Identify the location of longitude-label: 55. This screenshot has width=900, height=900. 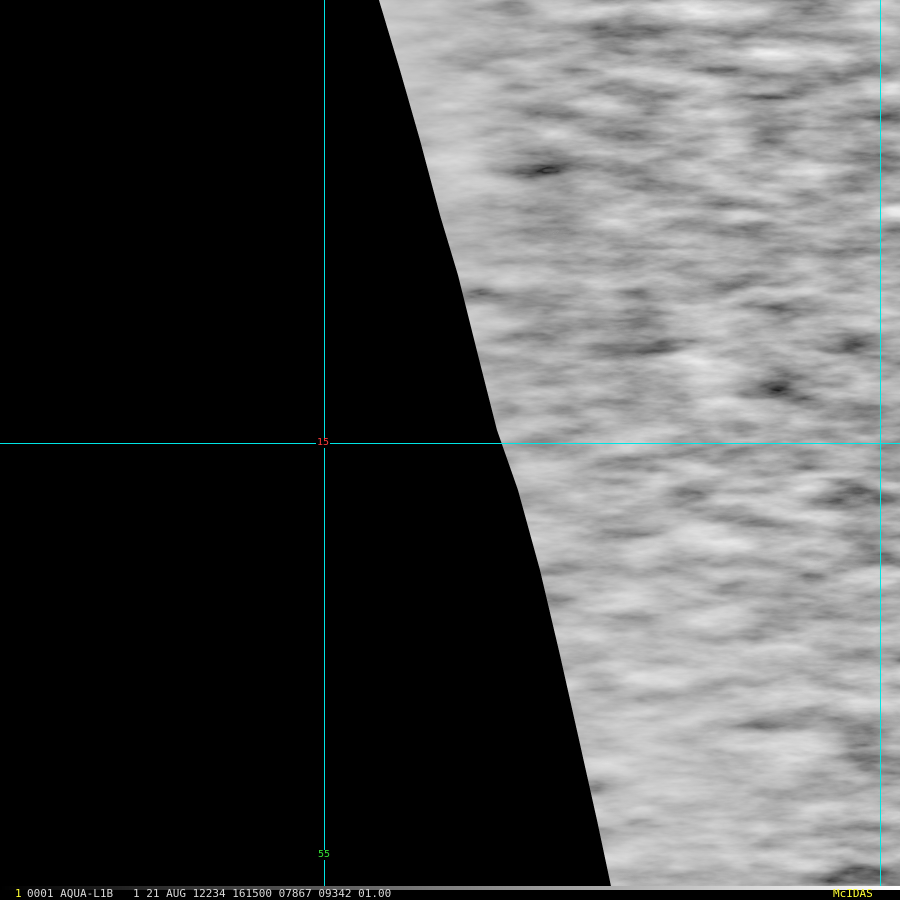
(324, 854).